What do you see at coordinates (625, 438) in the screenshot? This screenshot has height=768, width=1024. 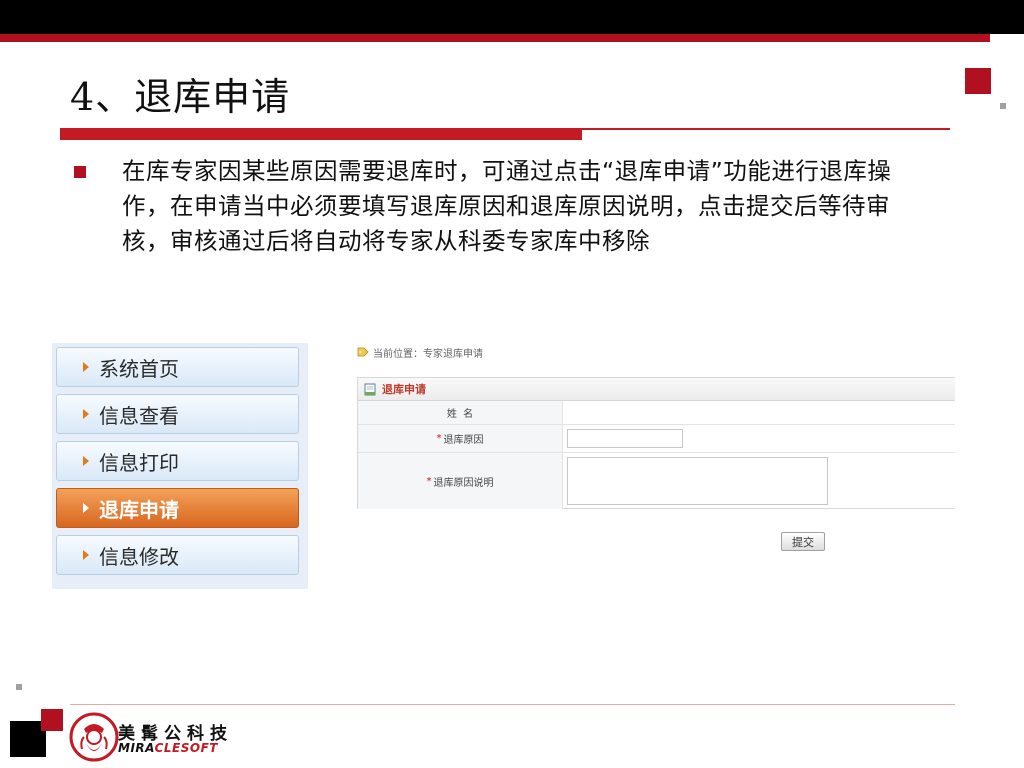 I see `reason-input` at bounding box center [625, 438].